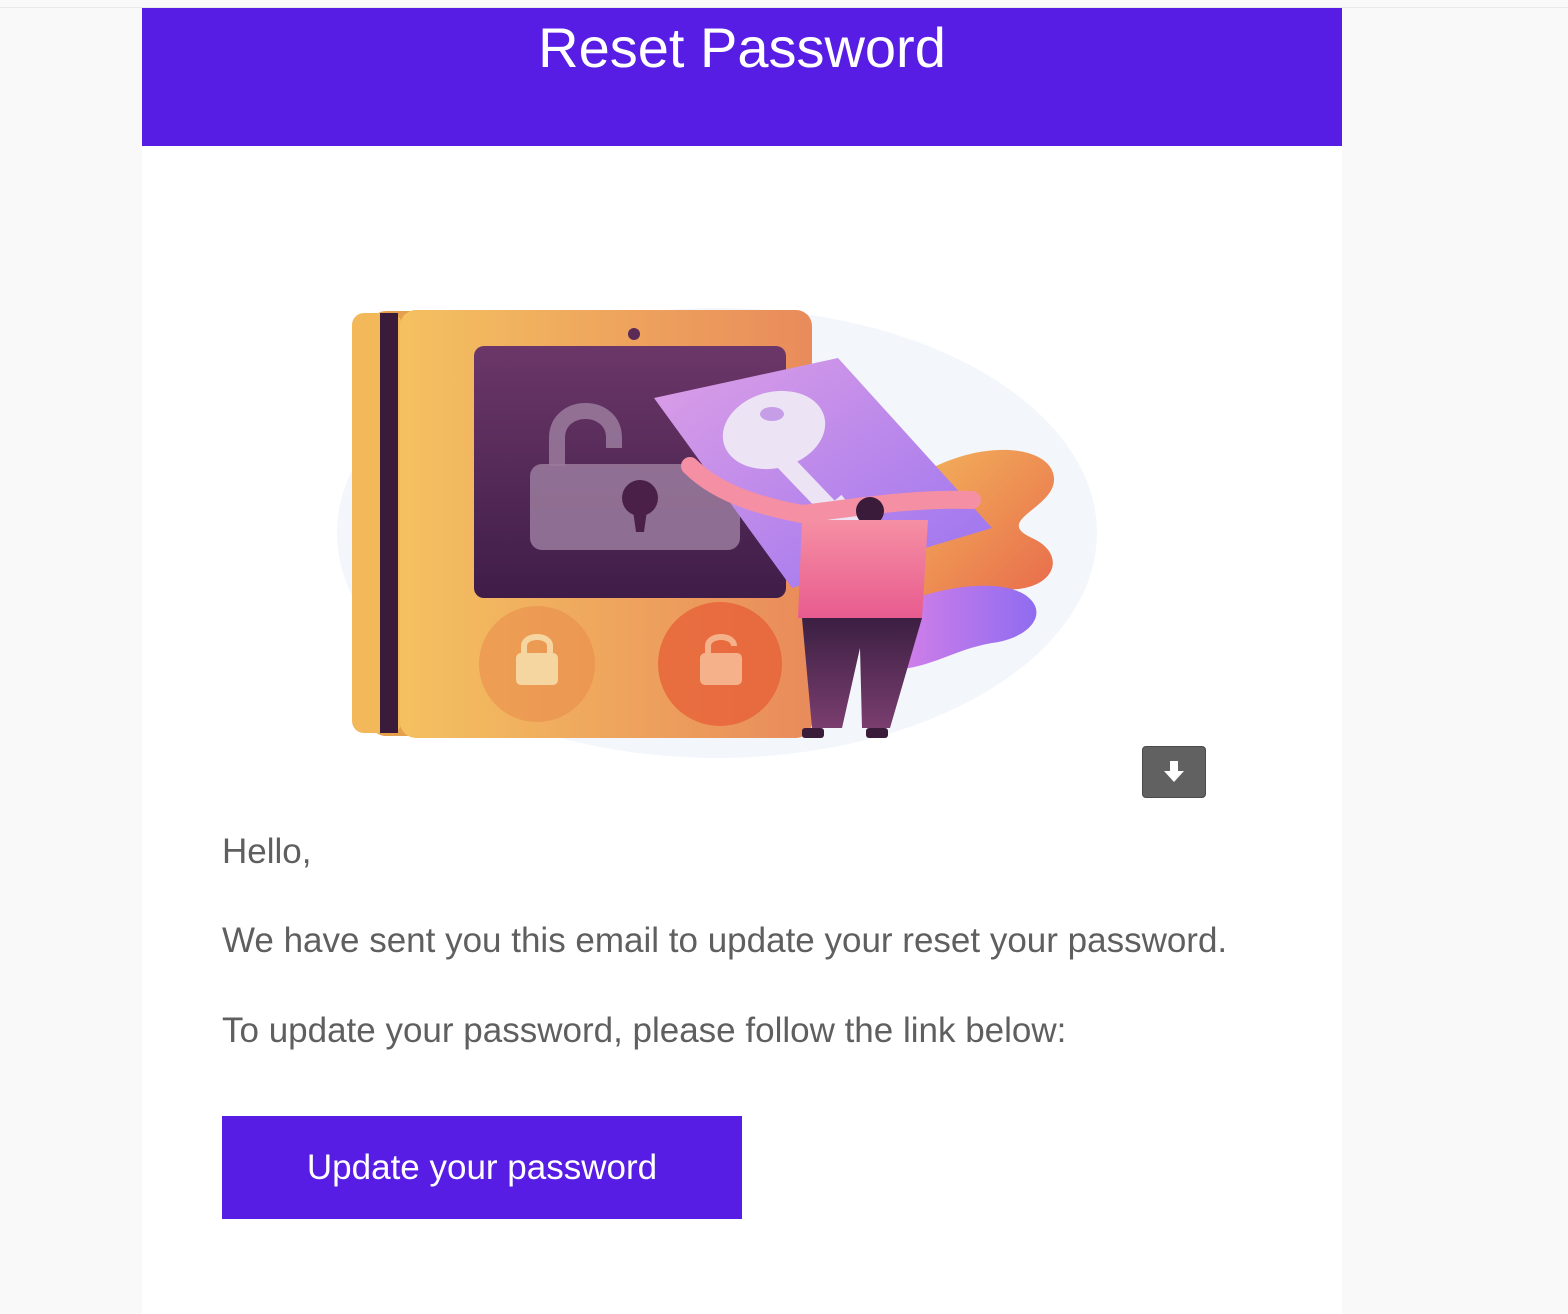  What do you see at coordinates (863, 569) in the screenshot?
I see `person-torso` at bounding box center [863, 569].